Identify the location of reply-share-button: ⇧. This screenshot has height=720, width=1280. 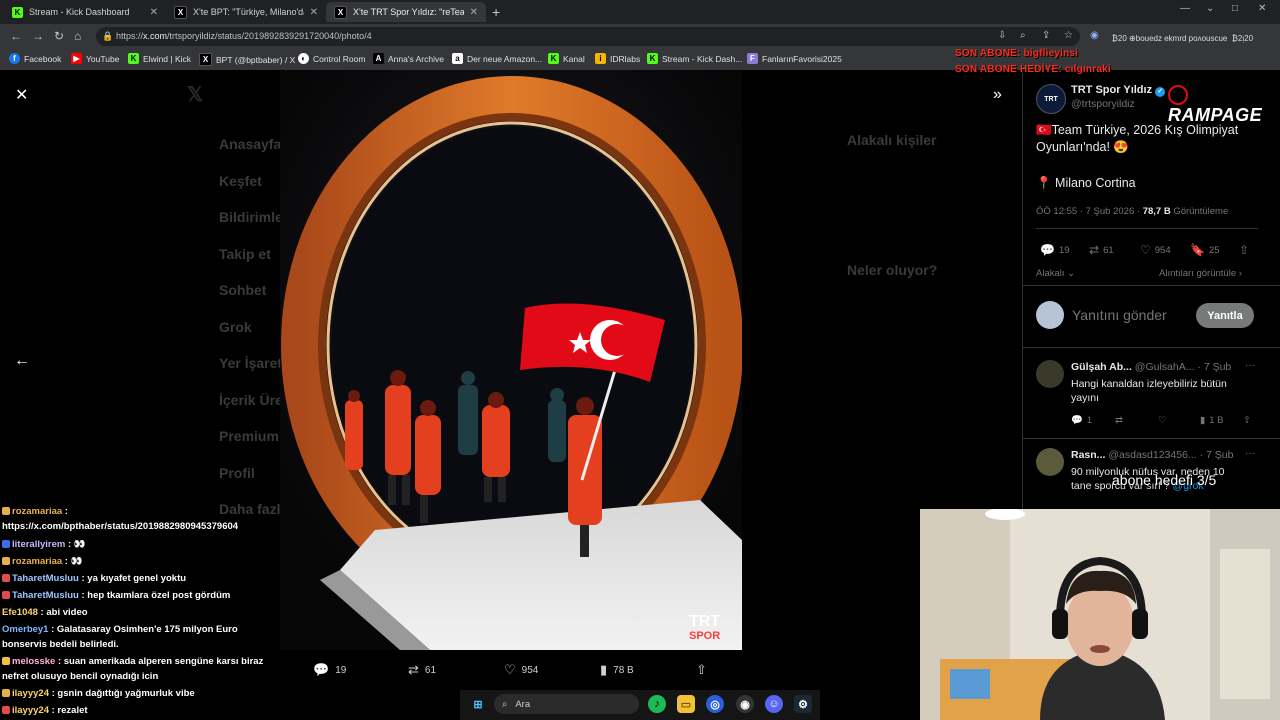
(1247, 420).